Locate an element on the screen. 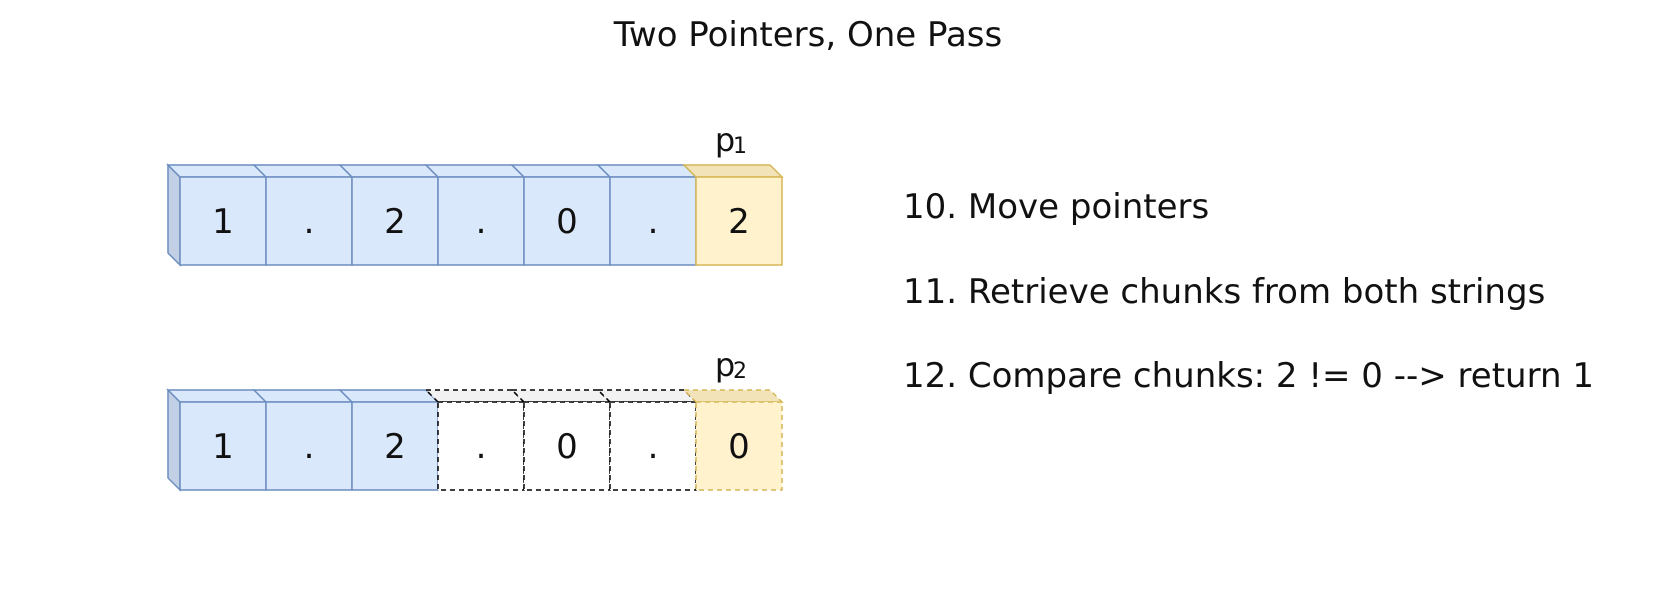  pointer-p2: p2 is located at coordinates (731, 365).